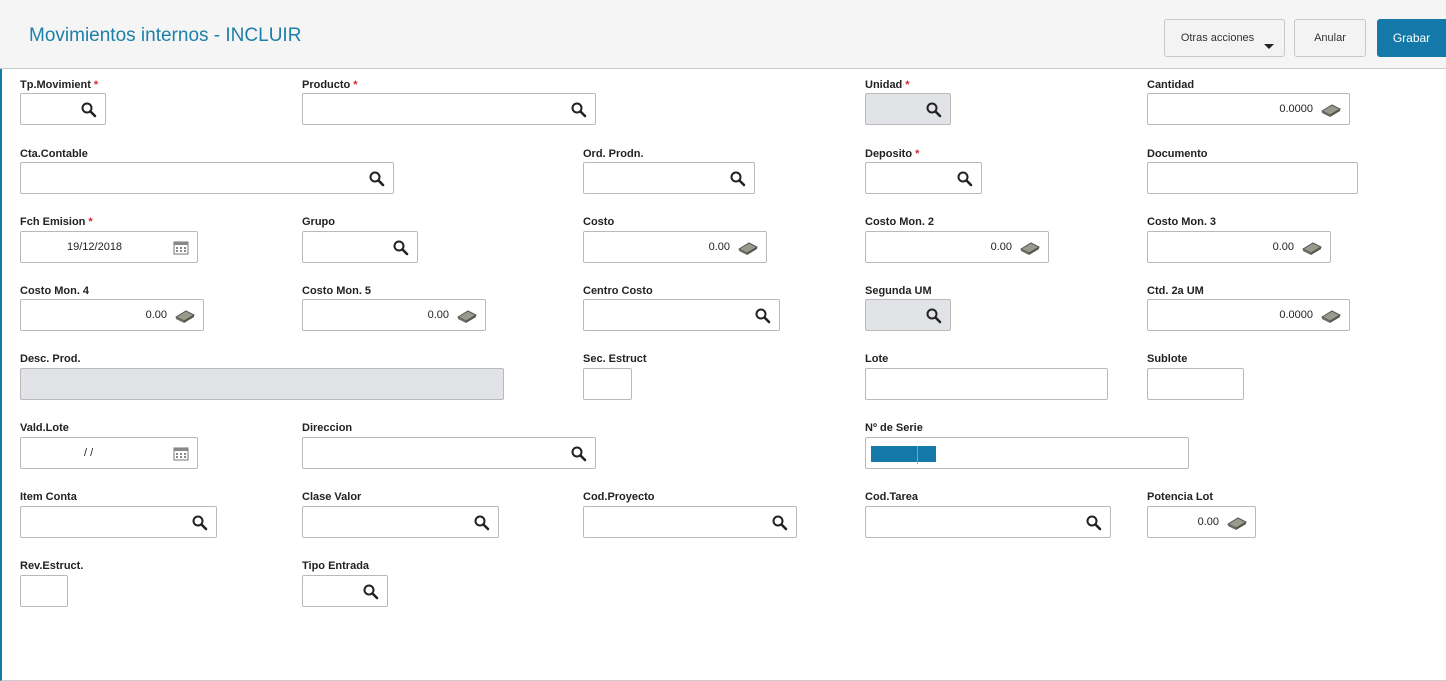 The width and height of the screenshot is (1446, 681). I want to click on label-n-serie: Nº de Serie, so click(894, 428).